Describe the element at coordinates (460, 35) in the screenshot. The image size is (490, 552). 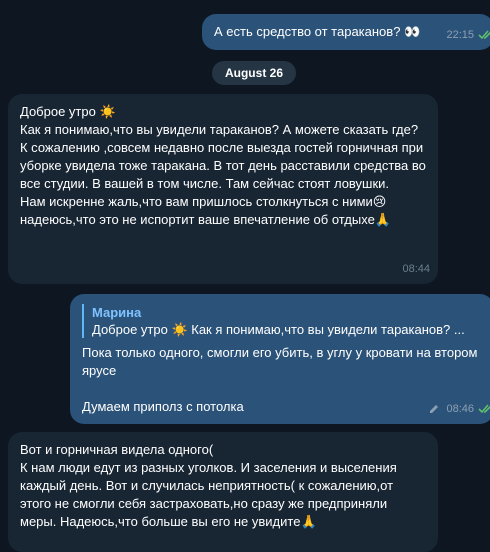
I see `message-time: 22:15` at that location.